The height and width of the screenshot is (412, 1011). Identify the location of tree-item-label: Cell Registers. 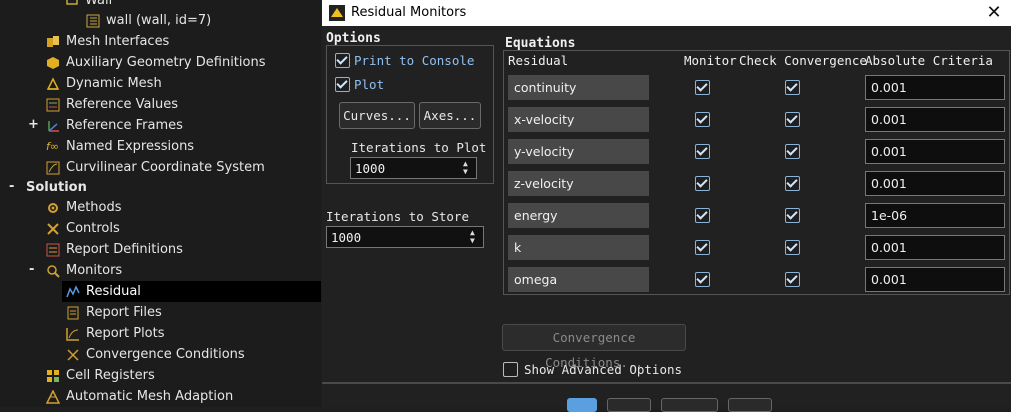
(110, 375).